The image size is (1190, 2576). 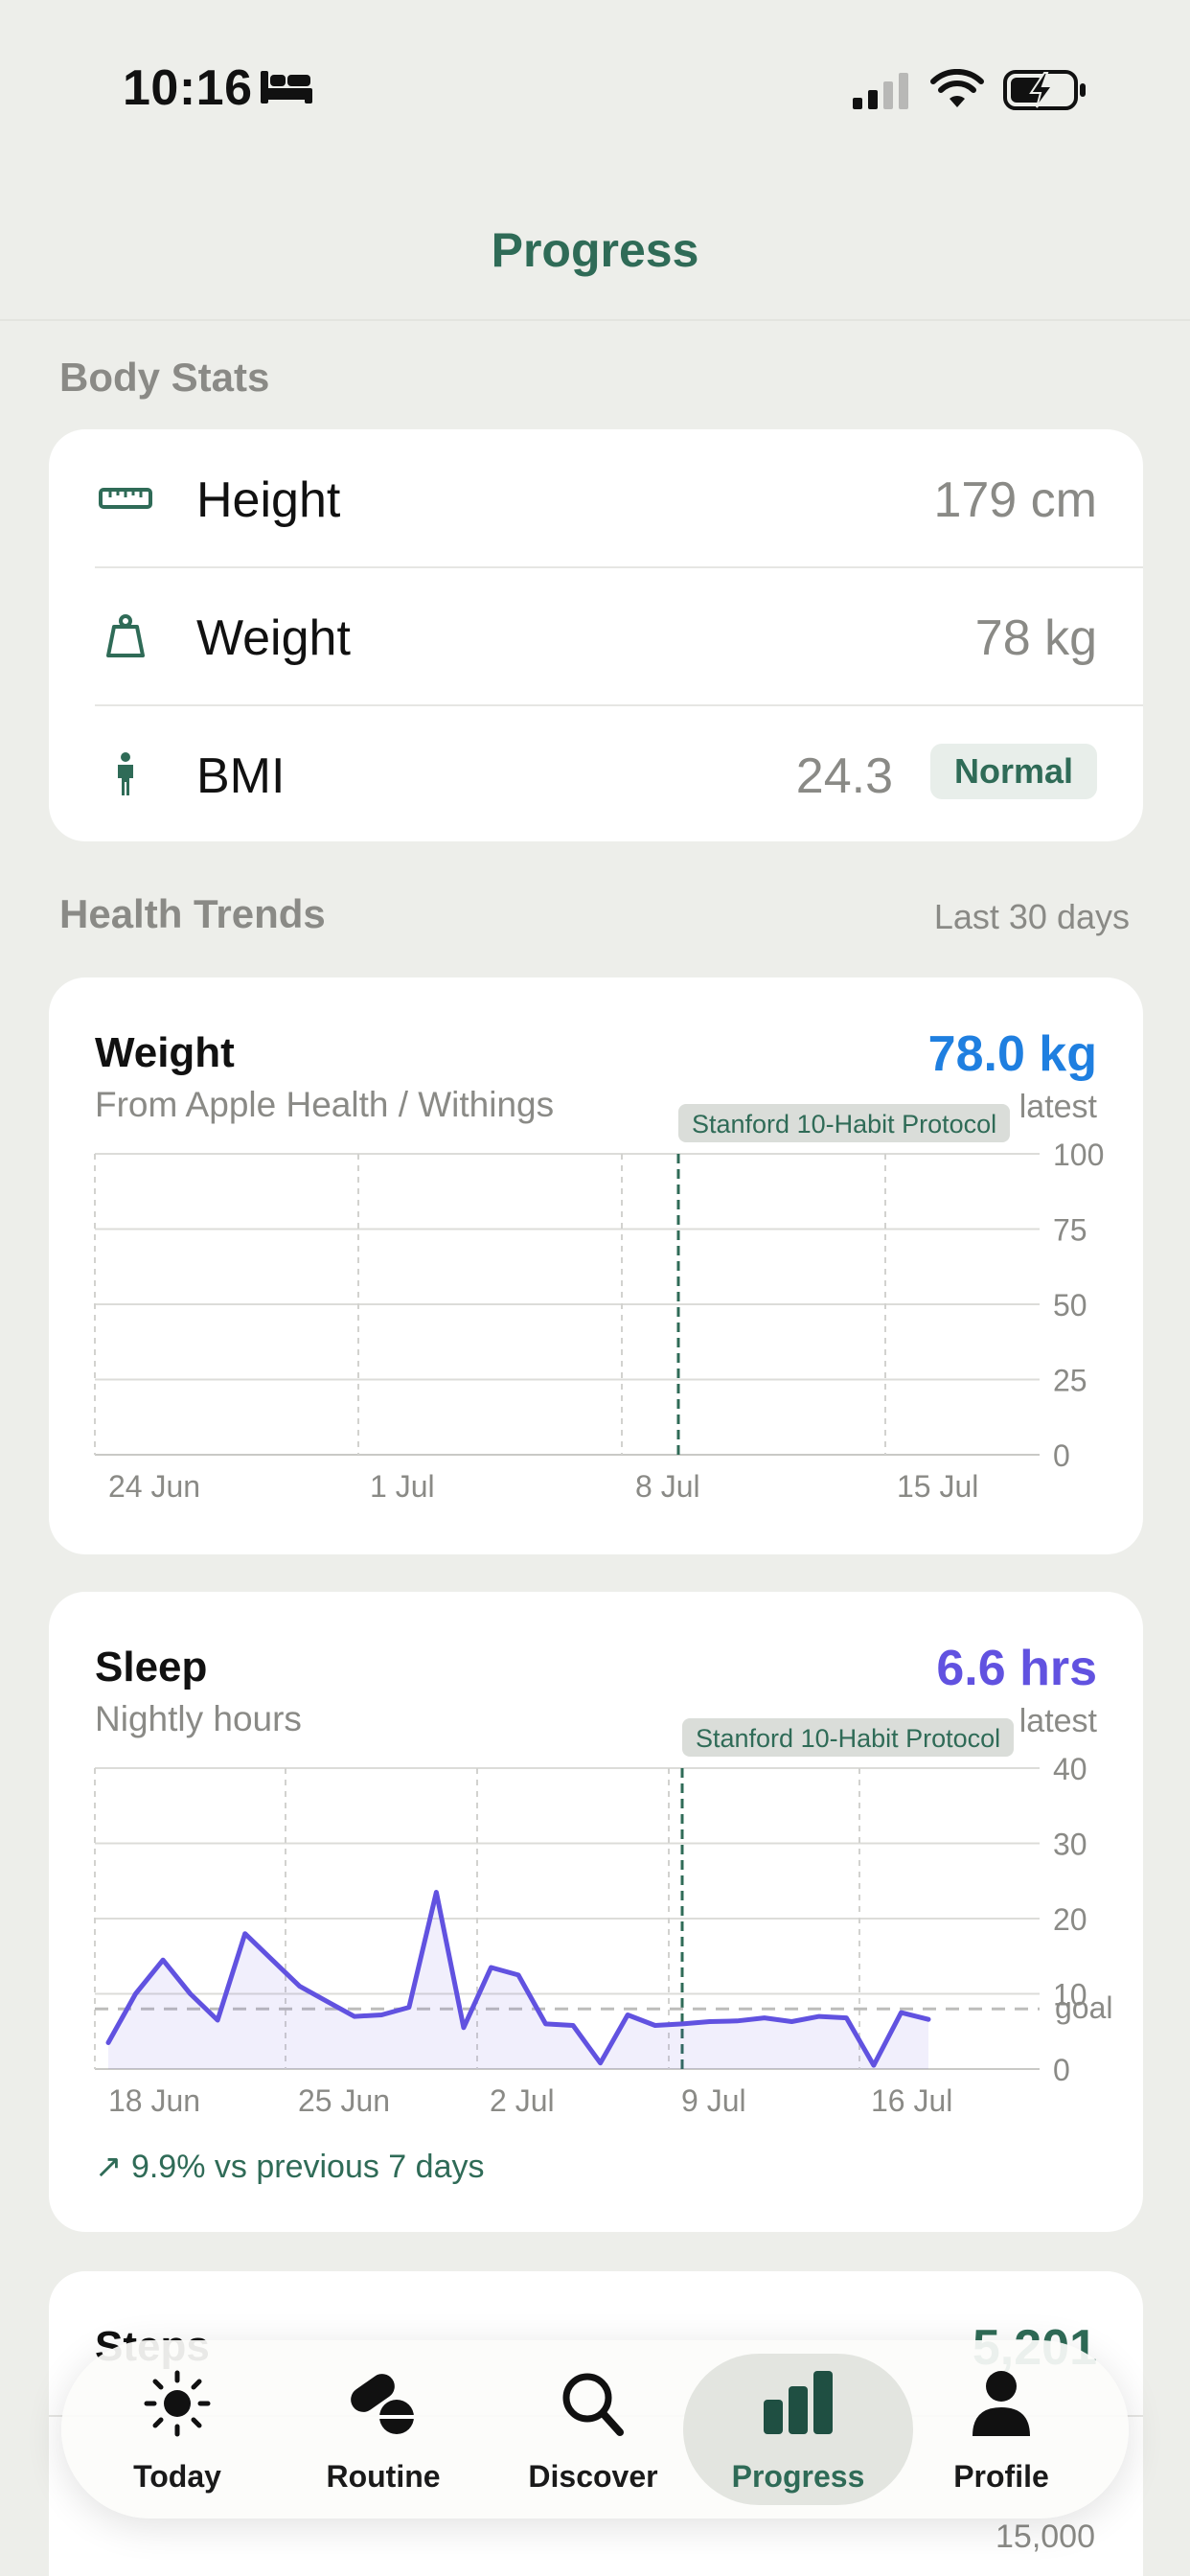 What do you see at coordinates (957, 88) in the screenshot?
I see `wifi-icon` at bounding box center [957, 88].